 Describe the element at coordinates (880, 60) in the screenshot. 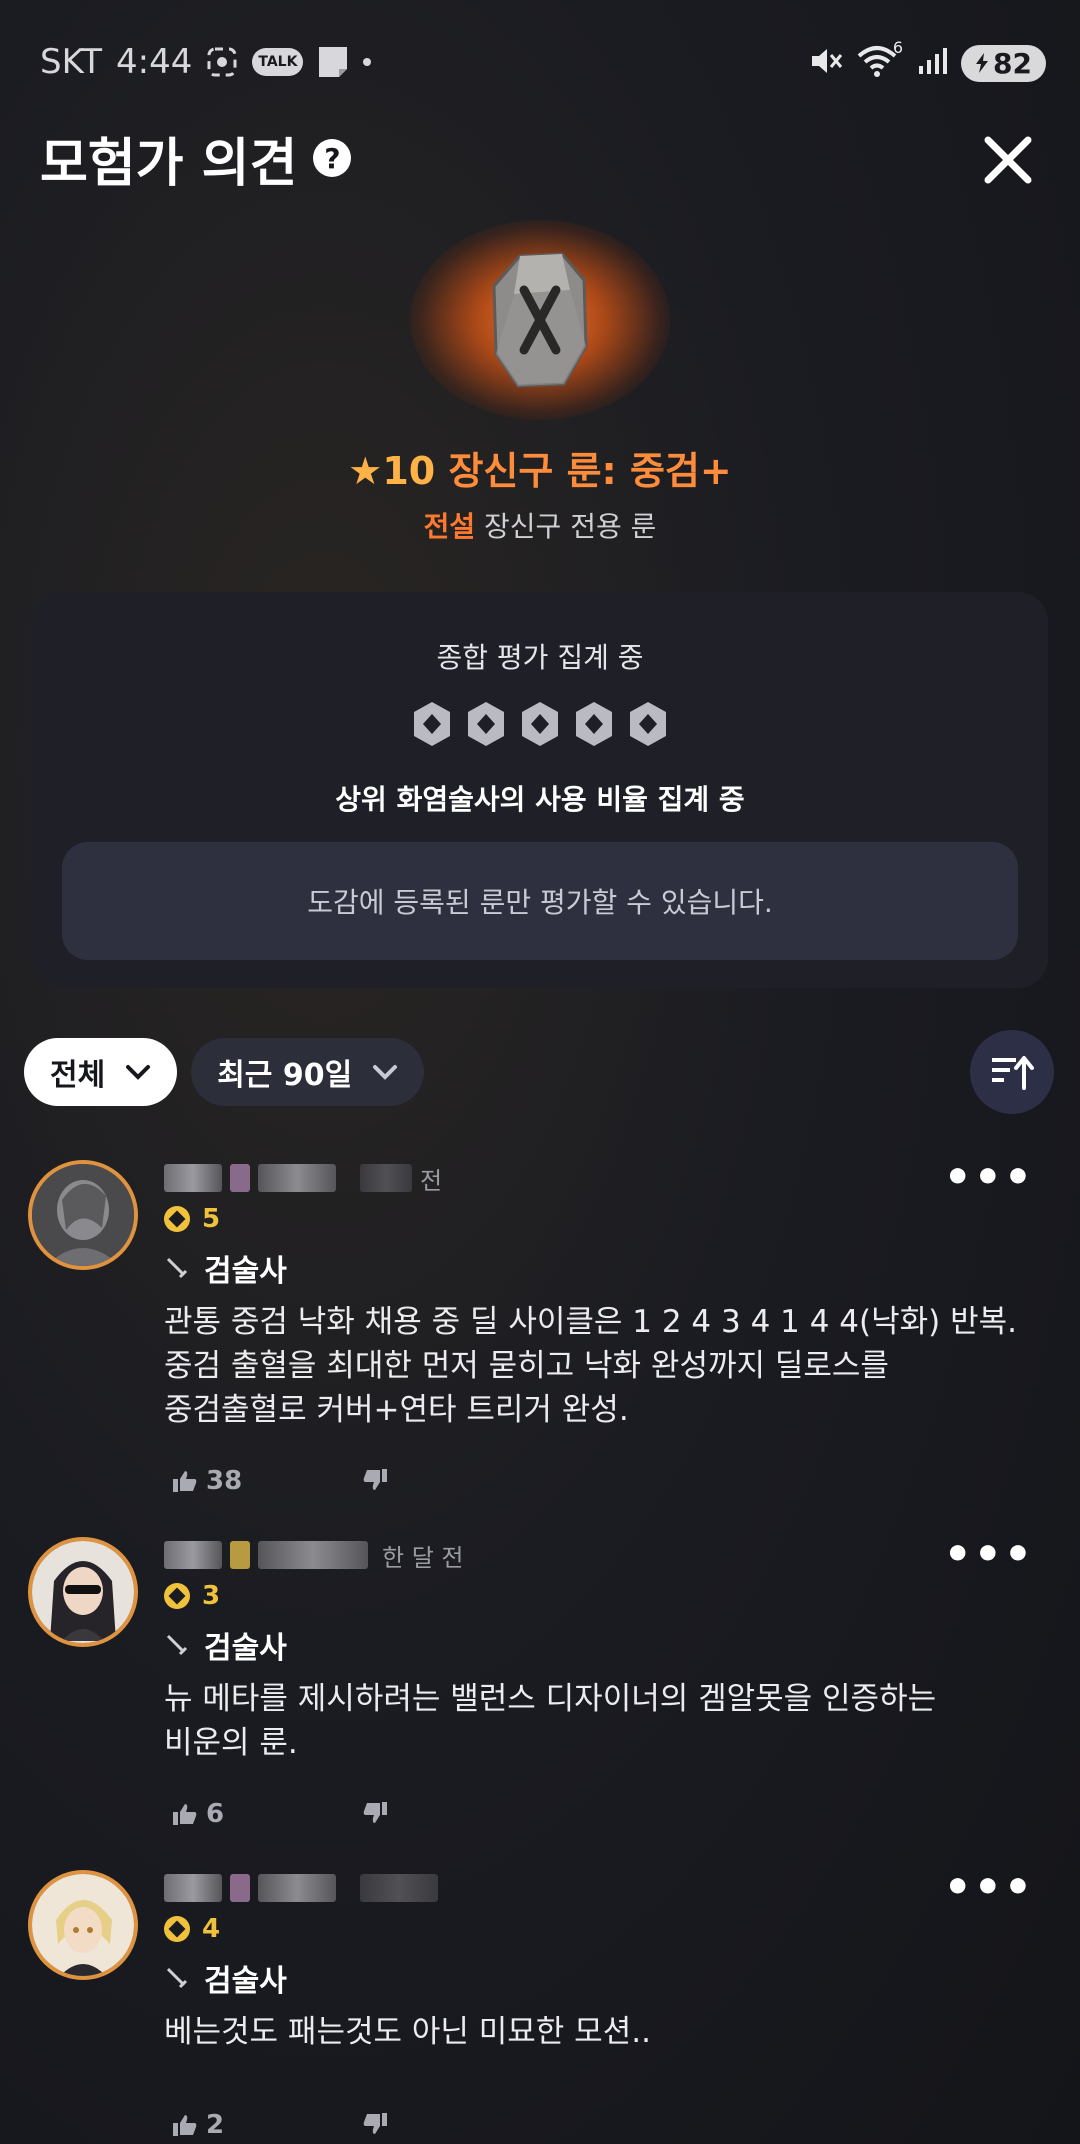

I see `wifi-icon: 6` at that location.